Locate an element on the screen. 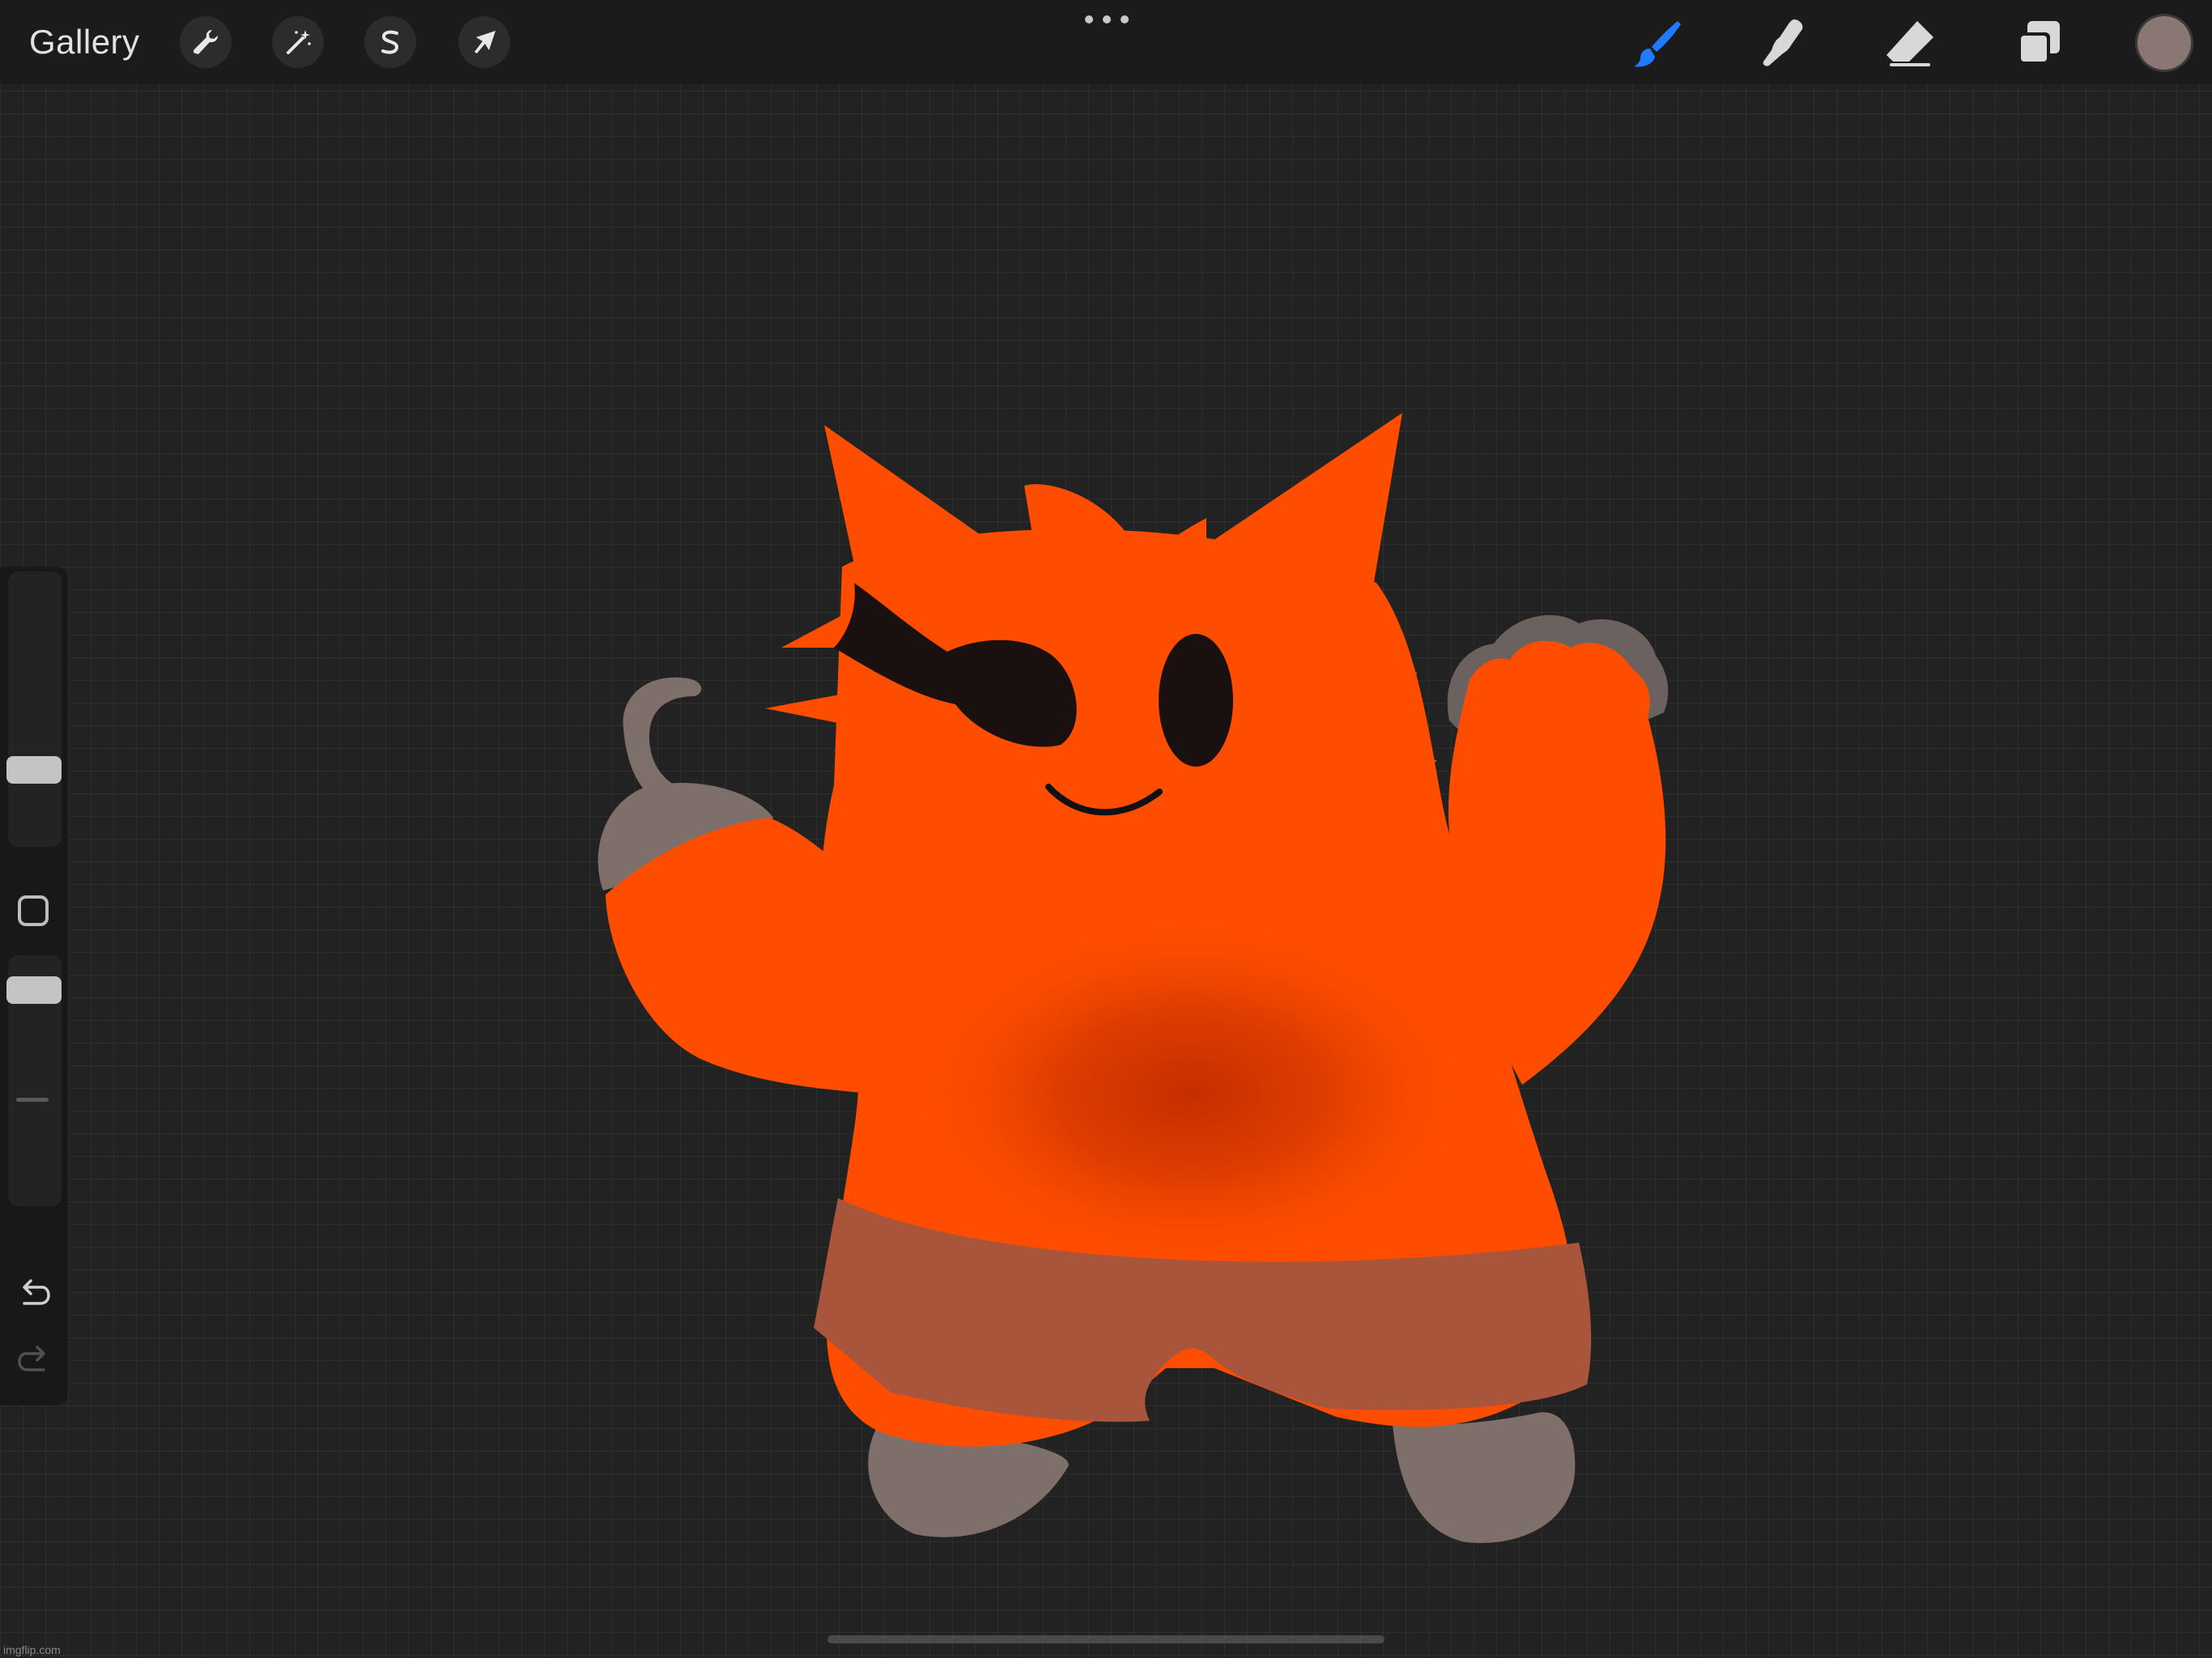 The image size is (2212, 1658). actions-button is located at coordinates (206, 42).